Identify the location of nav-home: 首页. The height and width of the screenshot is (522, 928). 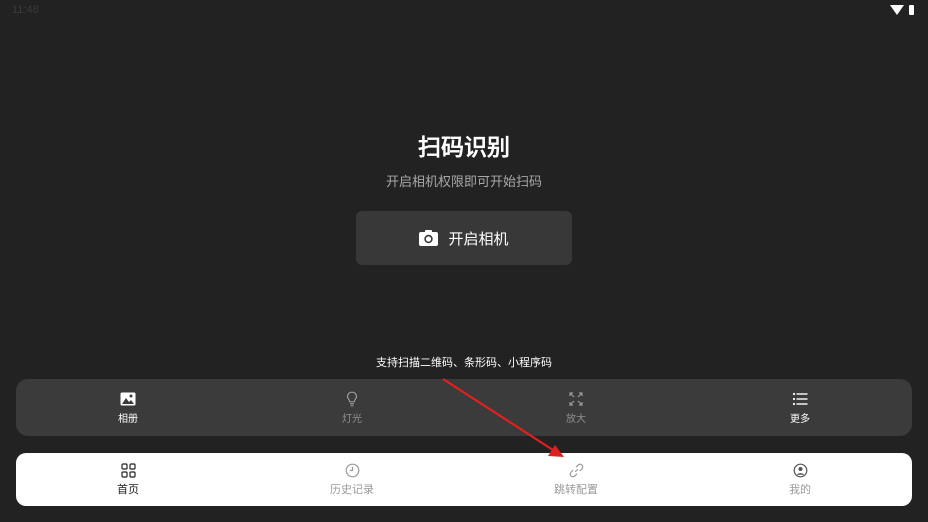
(128, 479).